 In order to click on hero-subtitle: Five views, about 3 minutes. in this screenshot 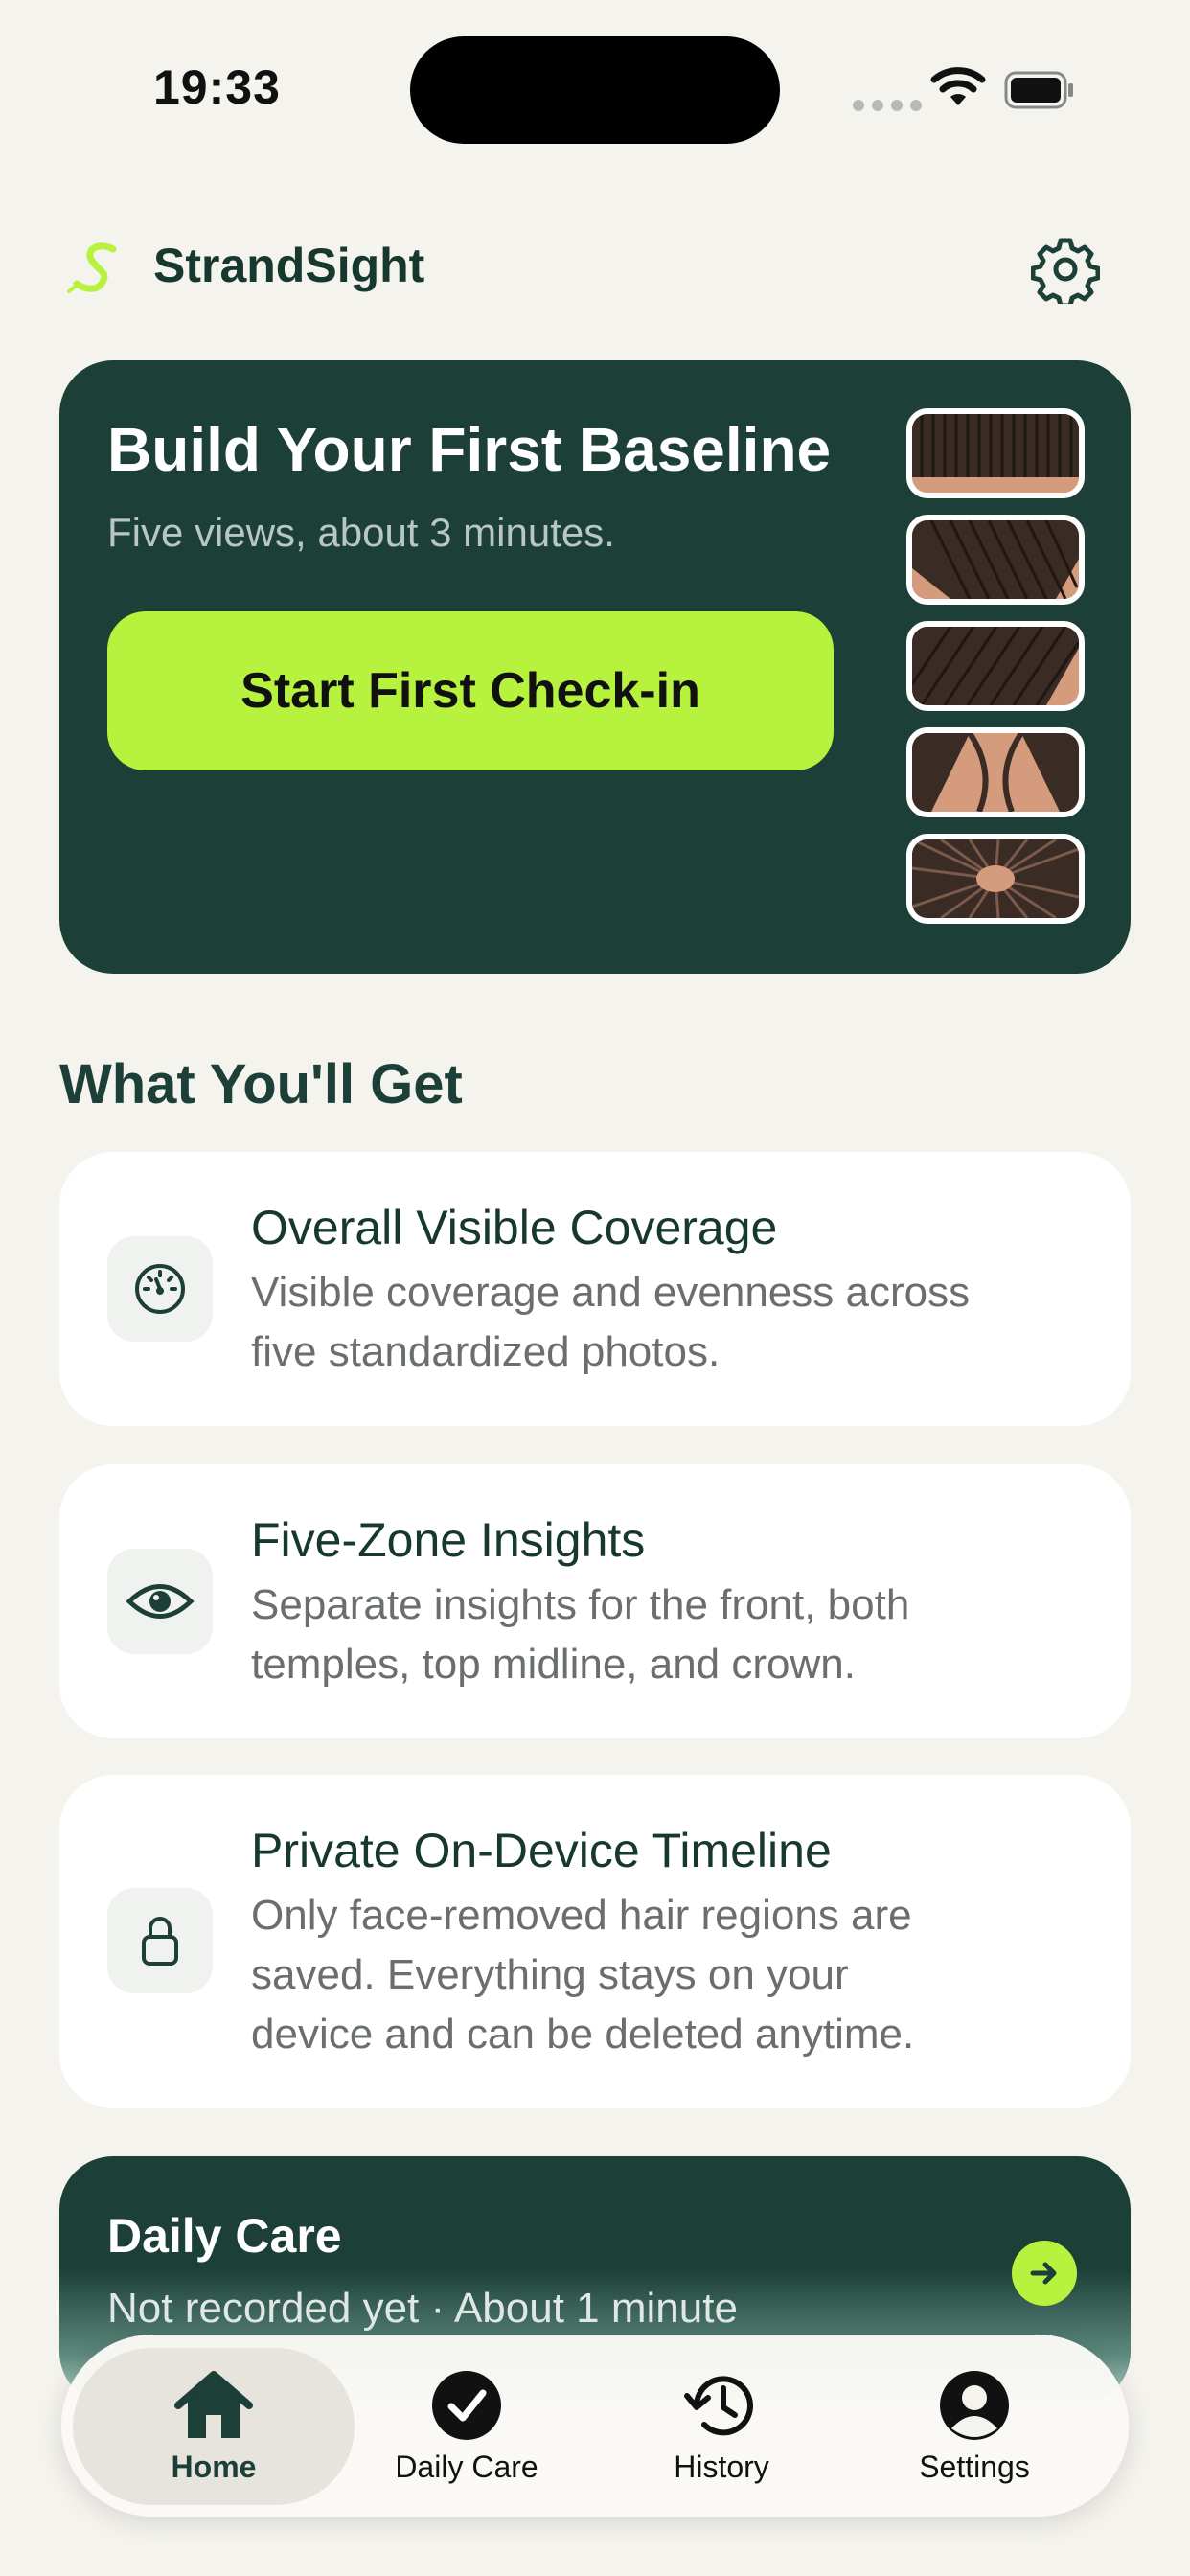, I will do `click(361, 532)`.